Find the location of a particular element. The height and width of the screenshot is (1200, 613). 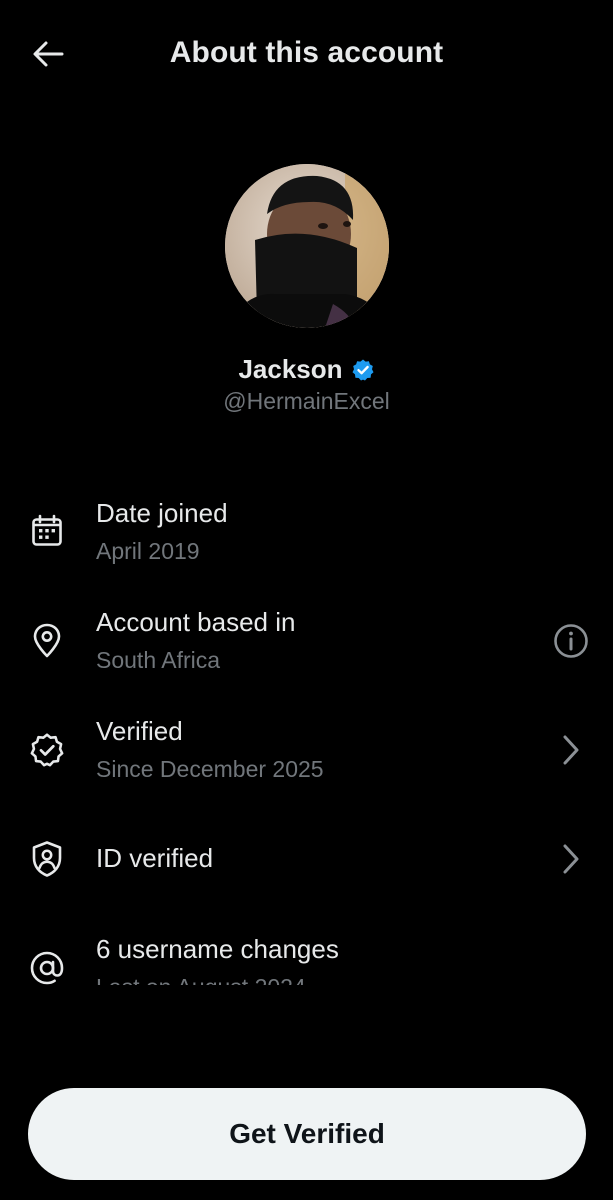

shield-person-icon is located at coordinates (47, 859).